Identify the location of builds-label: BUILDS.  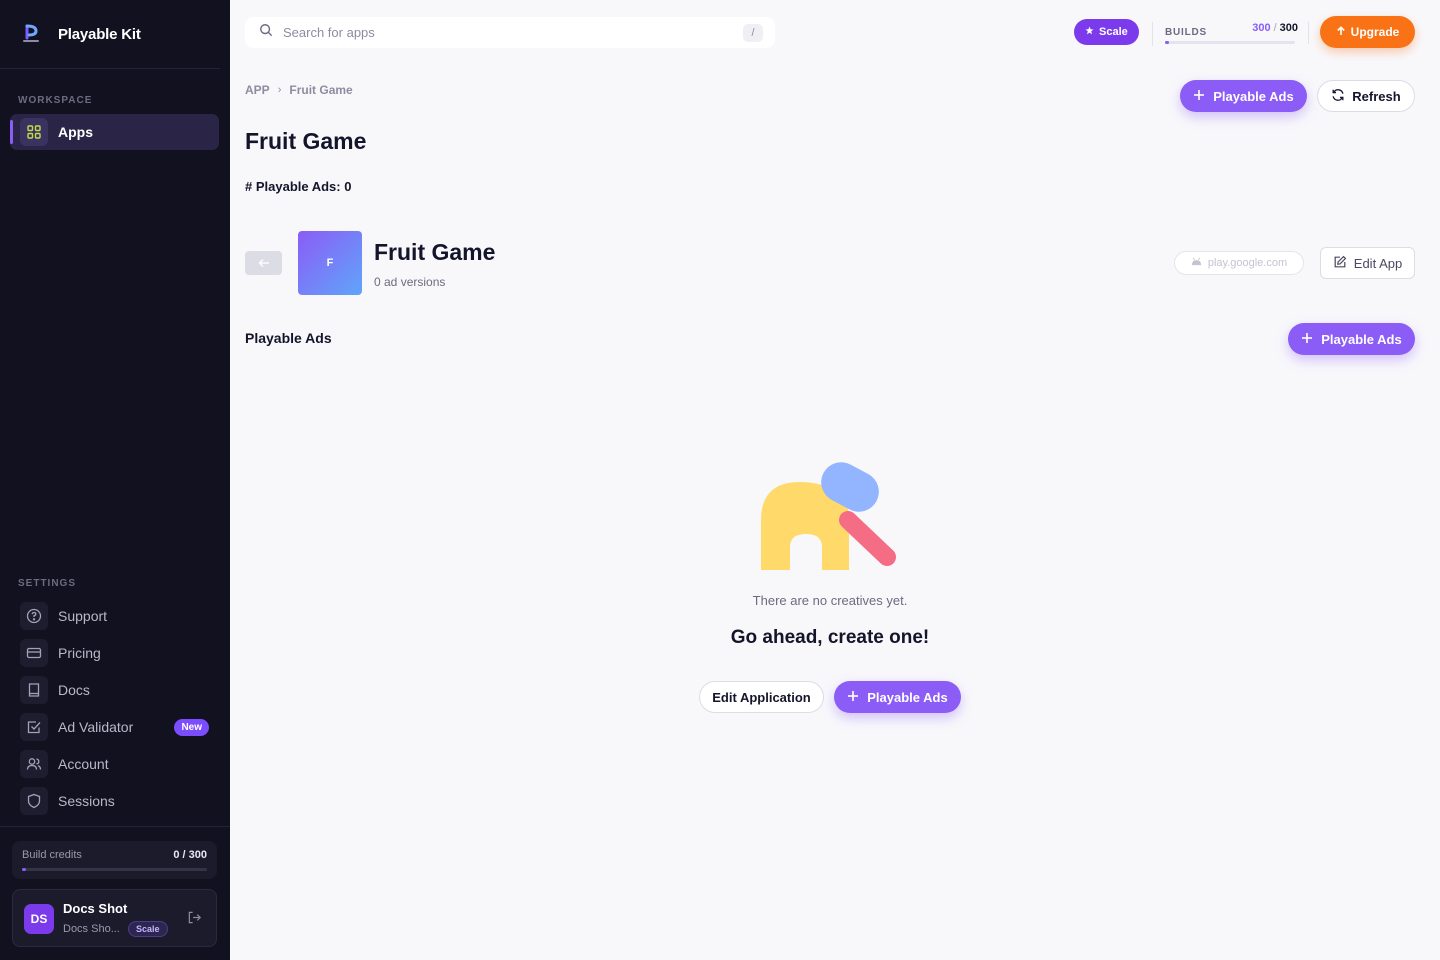
(1186, 32).